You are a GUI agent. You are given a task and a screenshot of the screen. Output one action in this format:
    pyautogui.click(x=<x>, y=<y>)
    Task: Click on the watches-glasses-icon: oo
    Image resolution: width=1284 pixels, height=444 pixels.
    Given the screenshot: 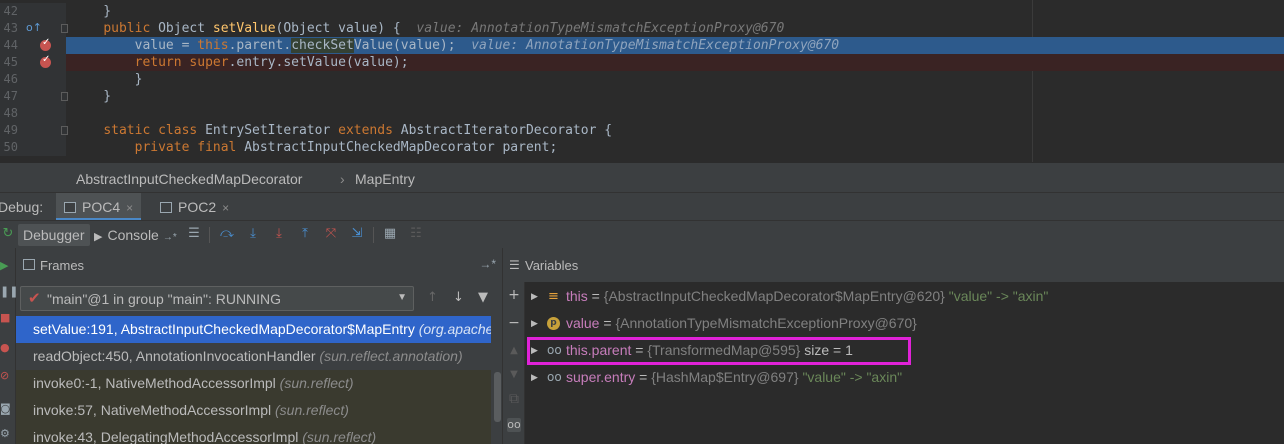 What is the action you would take?
    pyautogui.click(x=514, y=425)
    